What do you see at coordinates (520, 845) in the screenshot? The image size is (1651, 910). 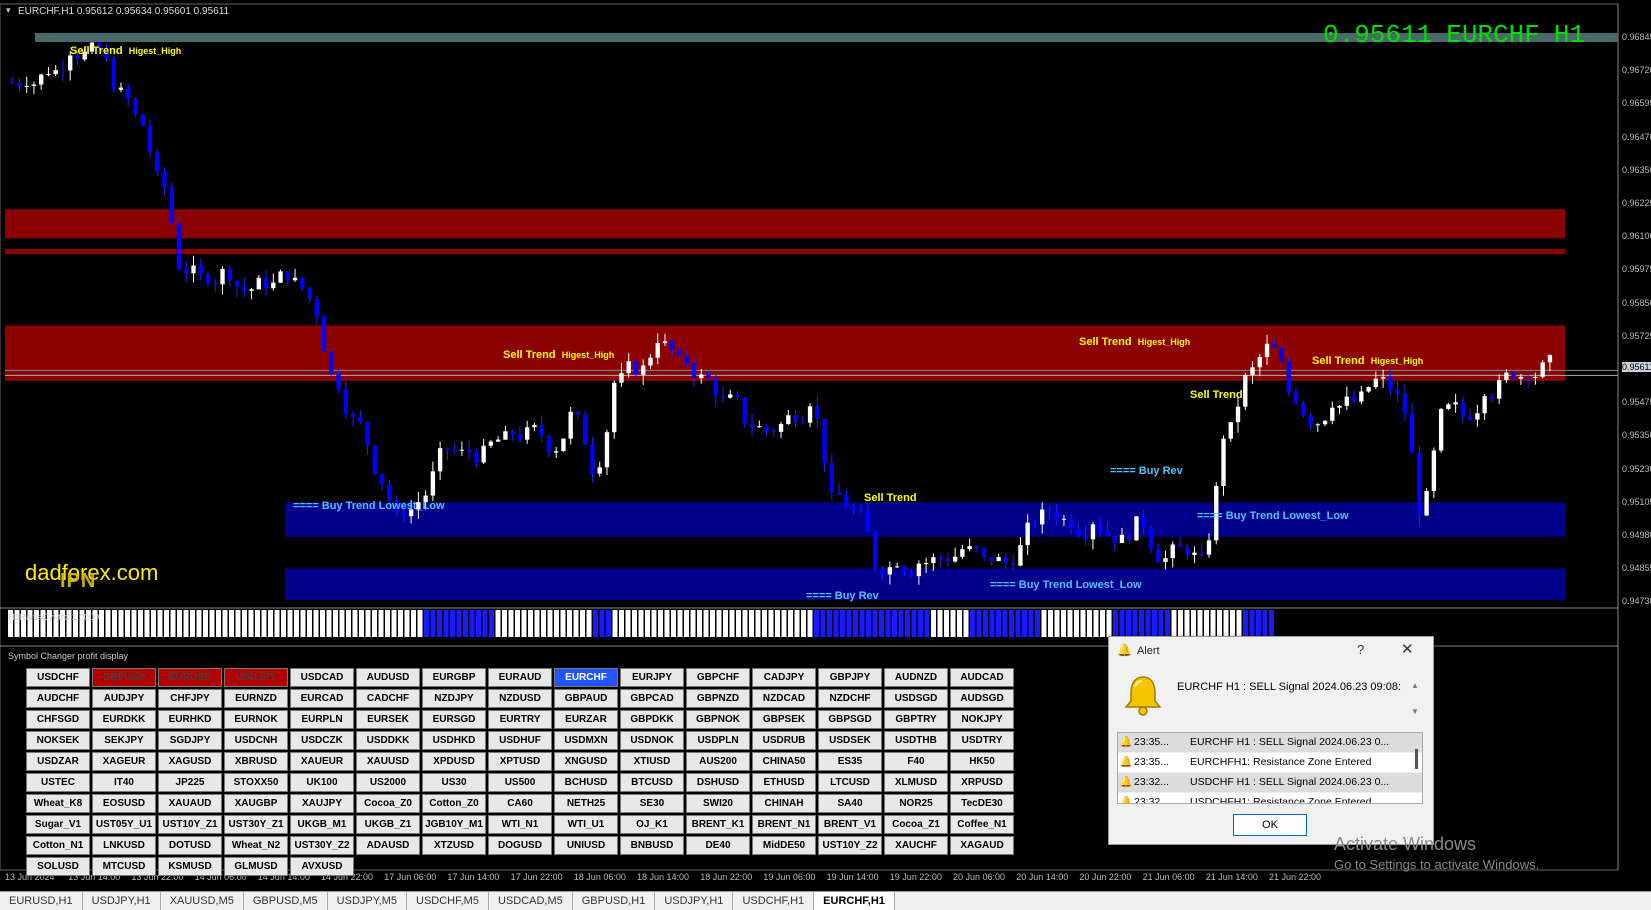 I see `symbol-button: DOGUSD` at bounding box center [520, 845].